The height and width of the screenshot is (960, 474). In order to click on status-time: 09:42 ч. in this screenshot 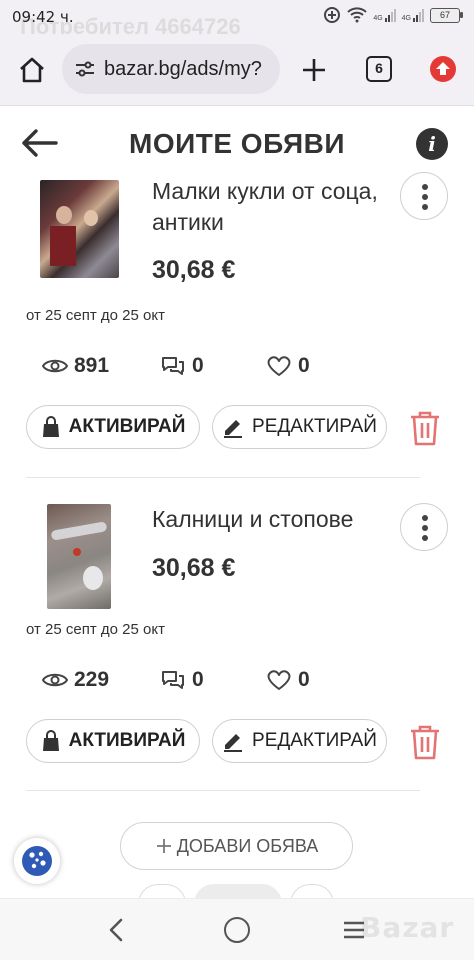, I will do `click(43, 17)`.